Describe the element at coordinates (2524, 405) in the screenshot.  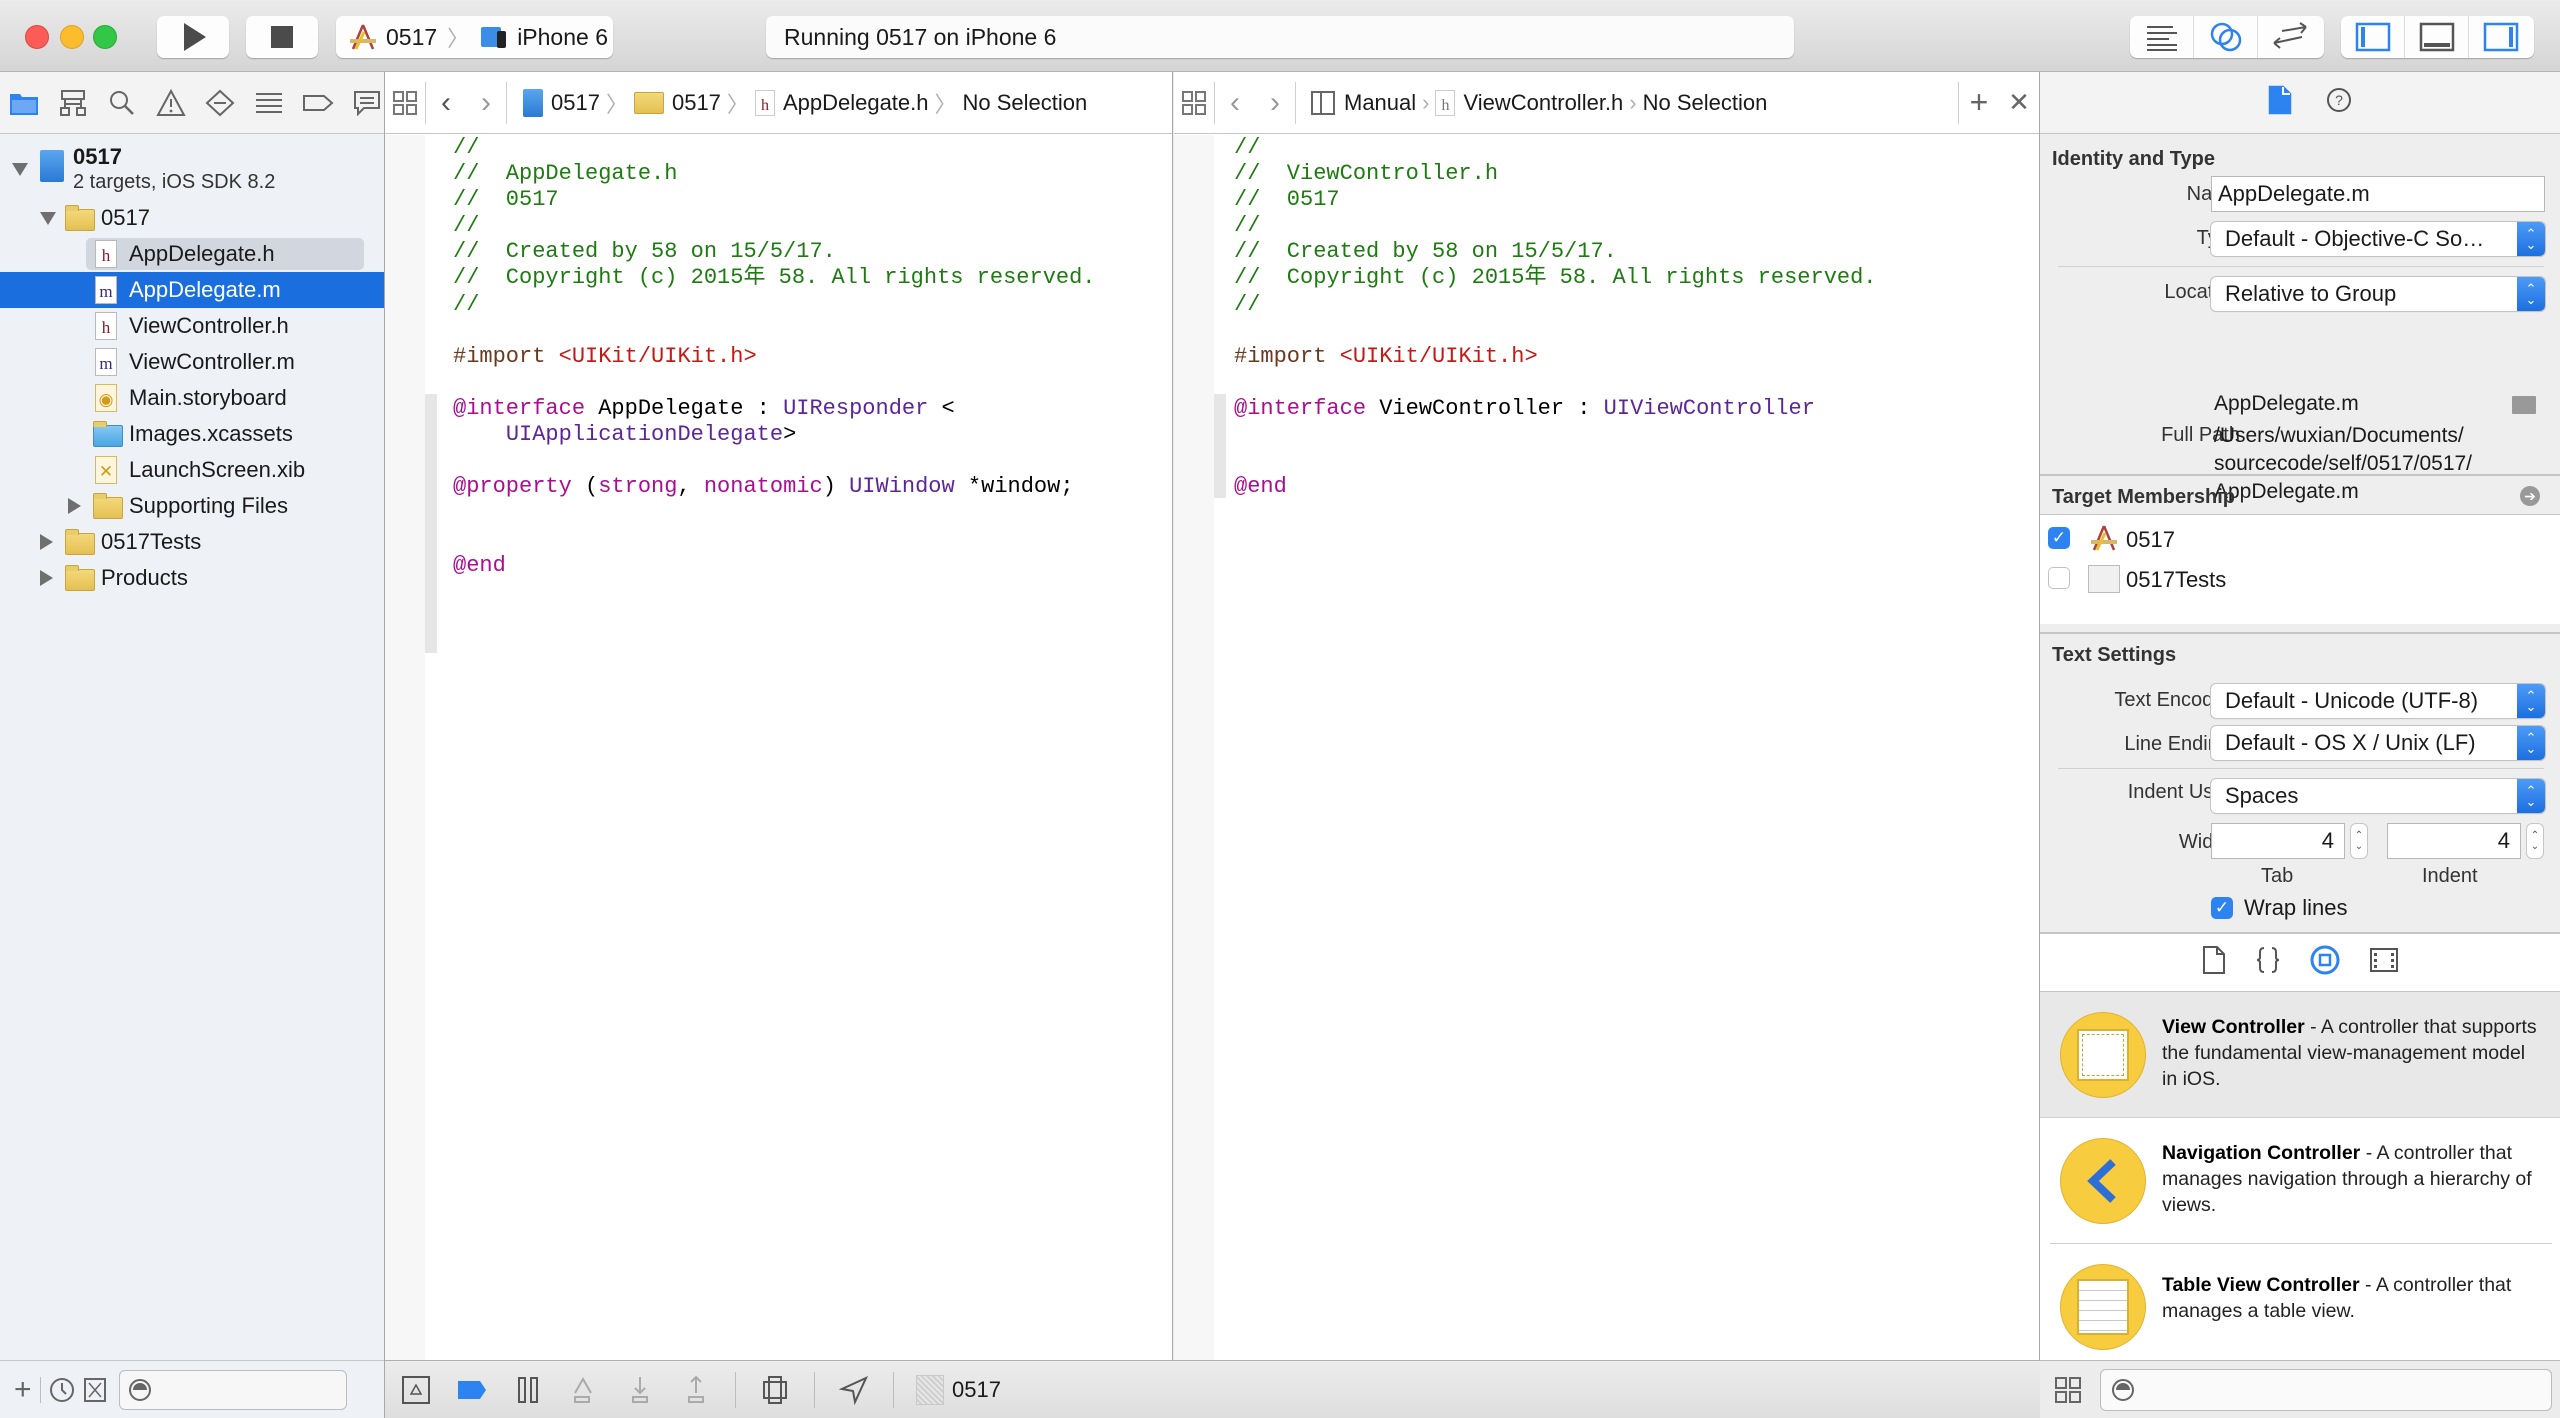
I see `choose-folder-icon` at that location.